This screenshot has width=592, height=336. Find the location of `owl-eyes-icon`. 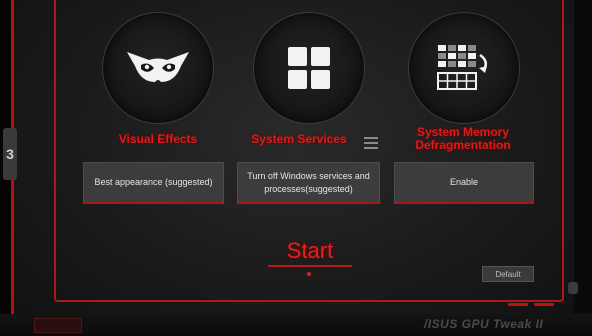

owl-eyes-icon is located at coordinates (158, 68).